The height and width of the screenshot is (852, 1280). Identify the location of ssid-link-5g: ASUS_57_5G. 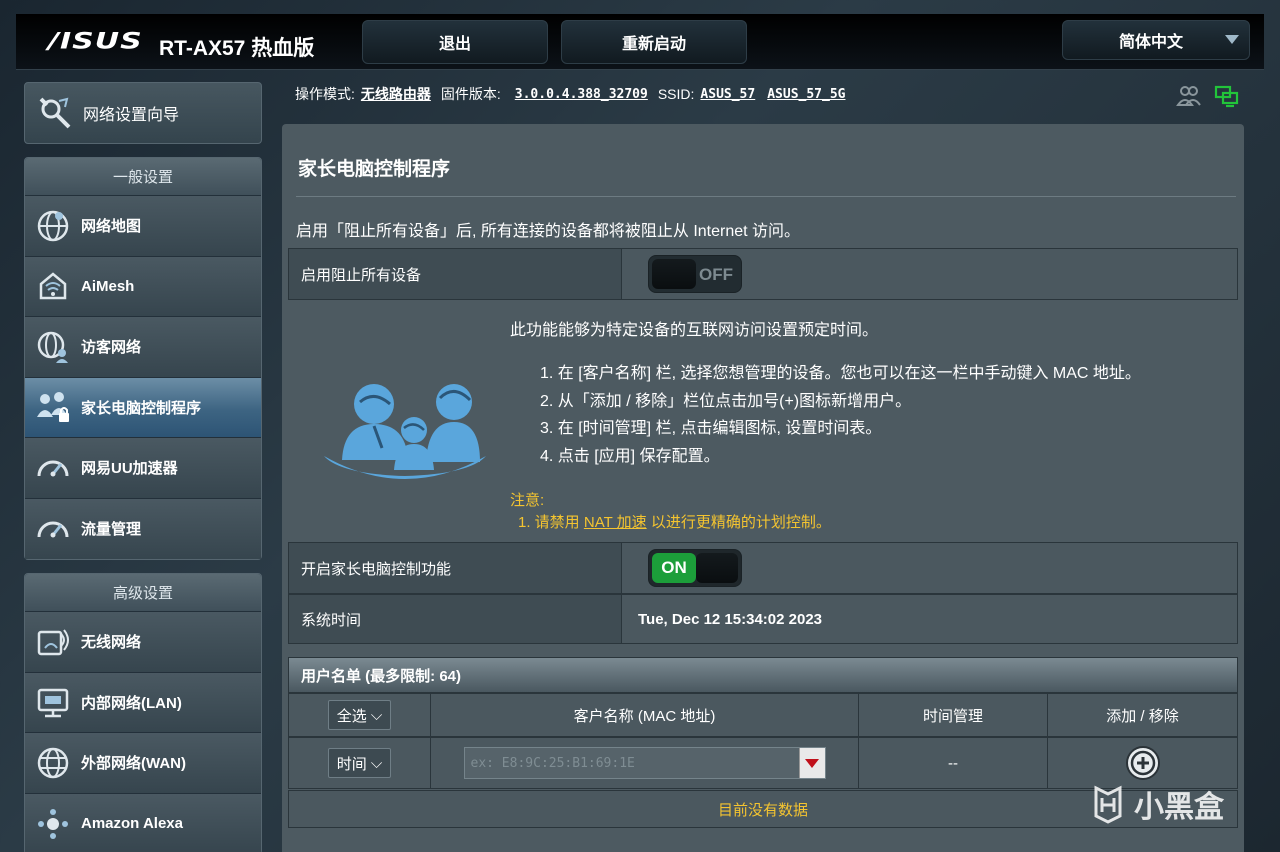
(806, 94).